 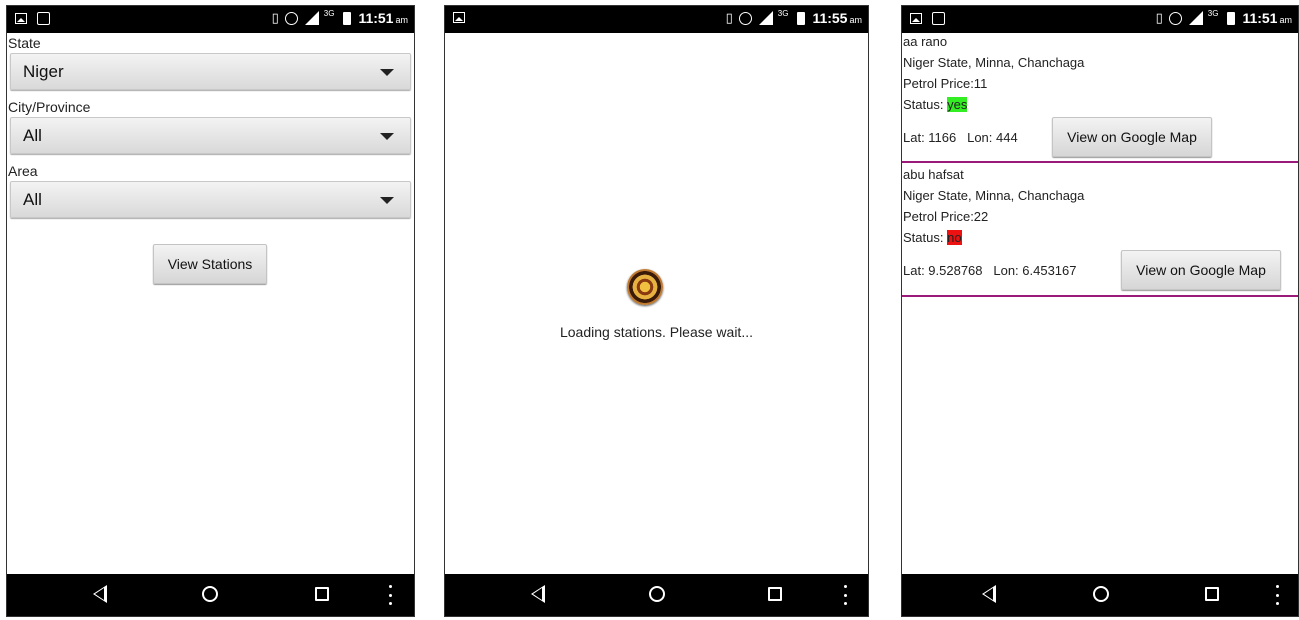 What do you see at coordinates (24, 43) in the screenshot?
I see `state-label: State` at bounding box center [24, 43].